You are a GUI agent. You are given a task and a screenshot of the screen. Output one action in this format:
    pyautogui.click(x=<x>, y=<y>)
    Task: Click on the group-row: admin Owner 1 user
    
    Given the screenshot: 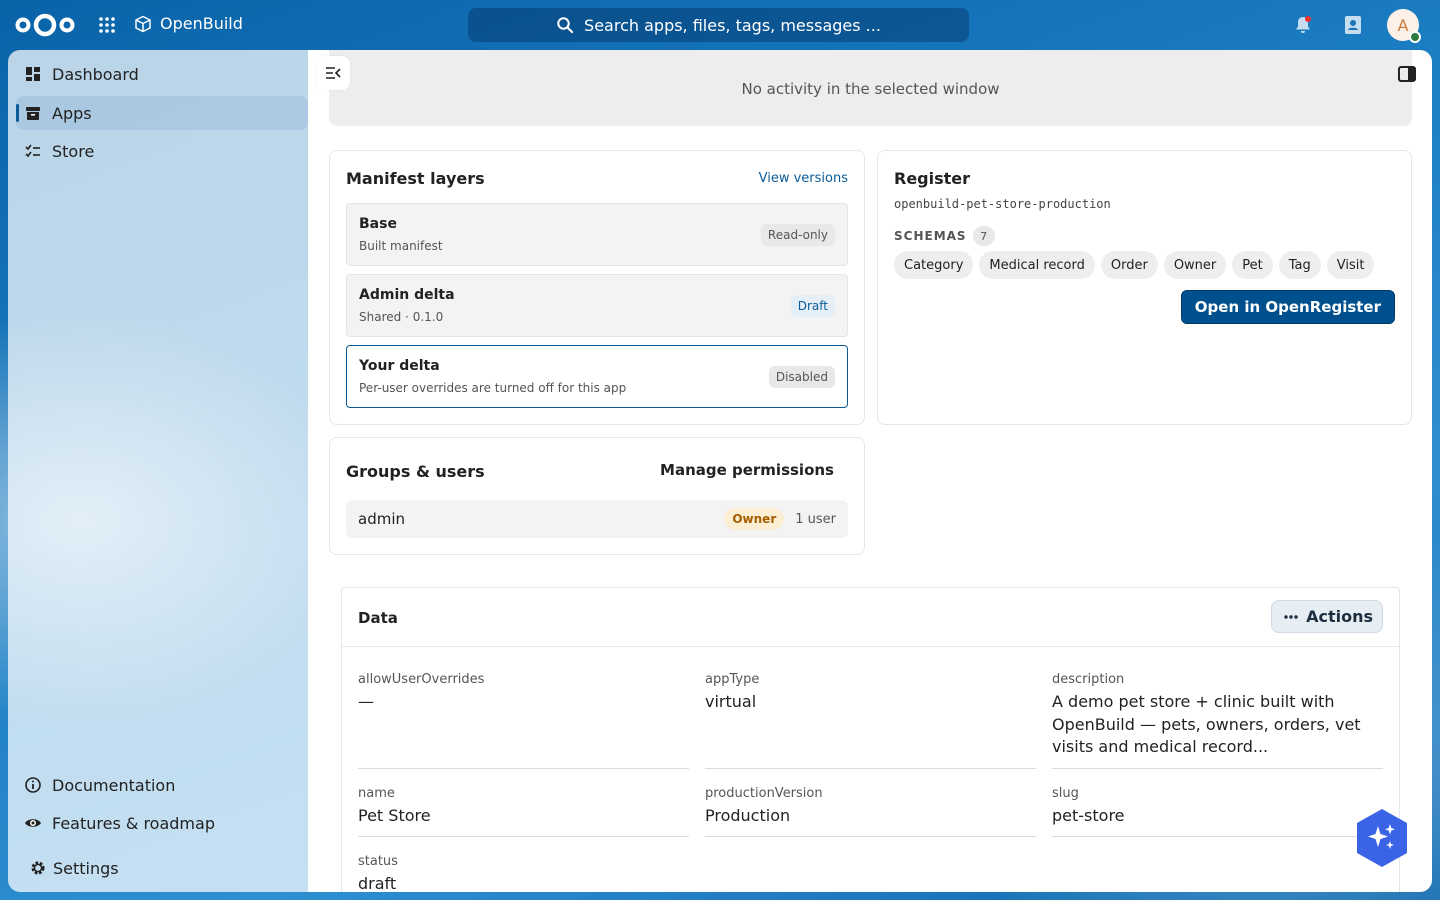 What is the action you would take?
    pyautogui.click(x=597, y=519)
    